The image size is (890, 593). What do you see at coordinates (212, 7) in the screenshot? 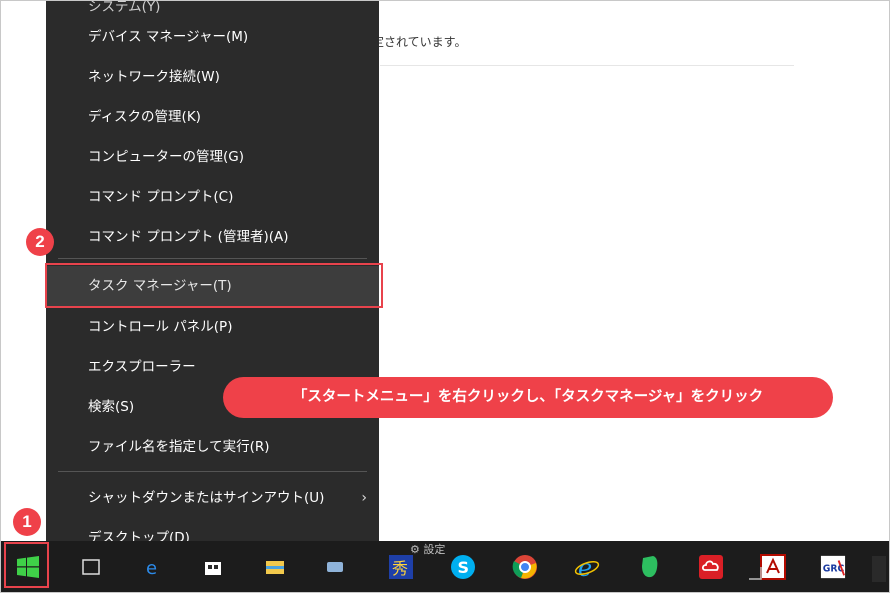
I see `menu-item-system: システム(Y)` at bounding box center [212, 7].